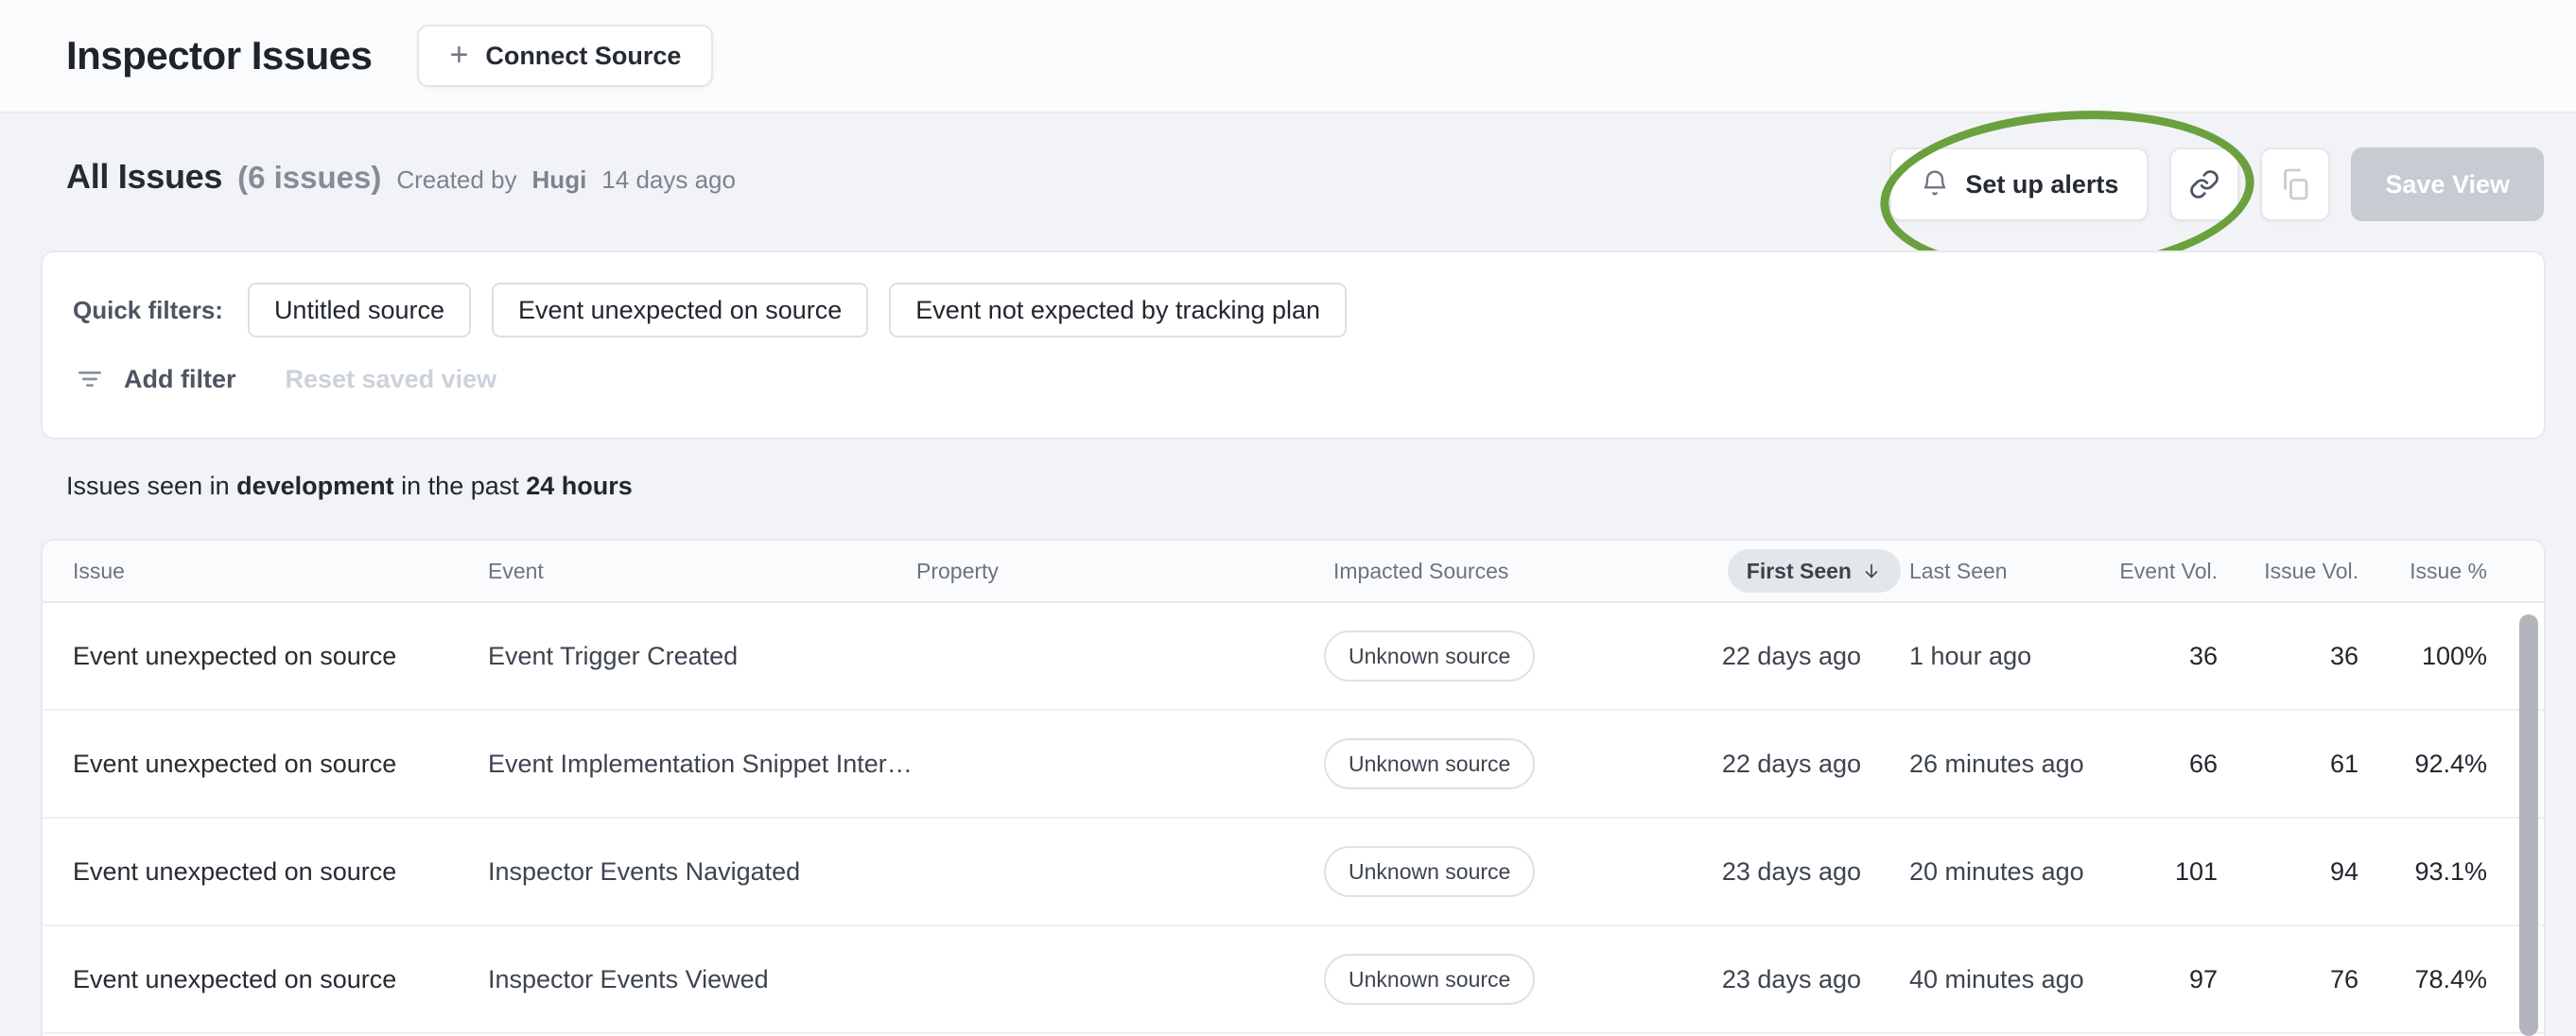 This screenshot has width=2576, height=1036. I want to click on event-cell: Inspector Events Viewed, so click(628, 978).